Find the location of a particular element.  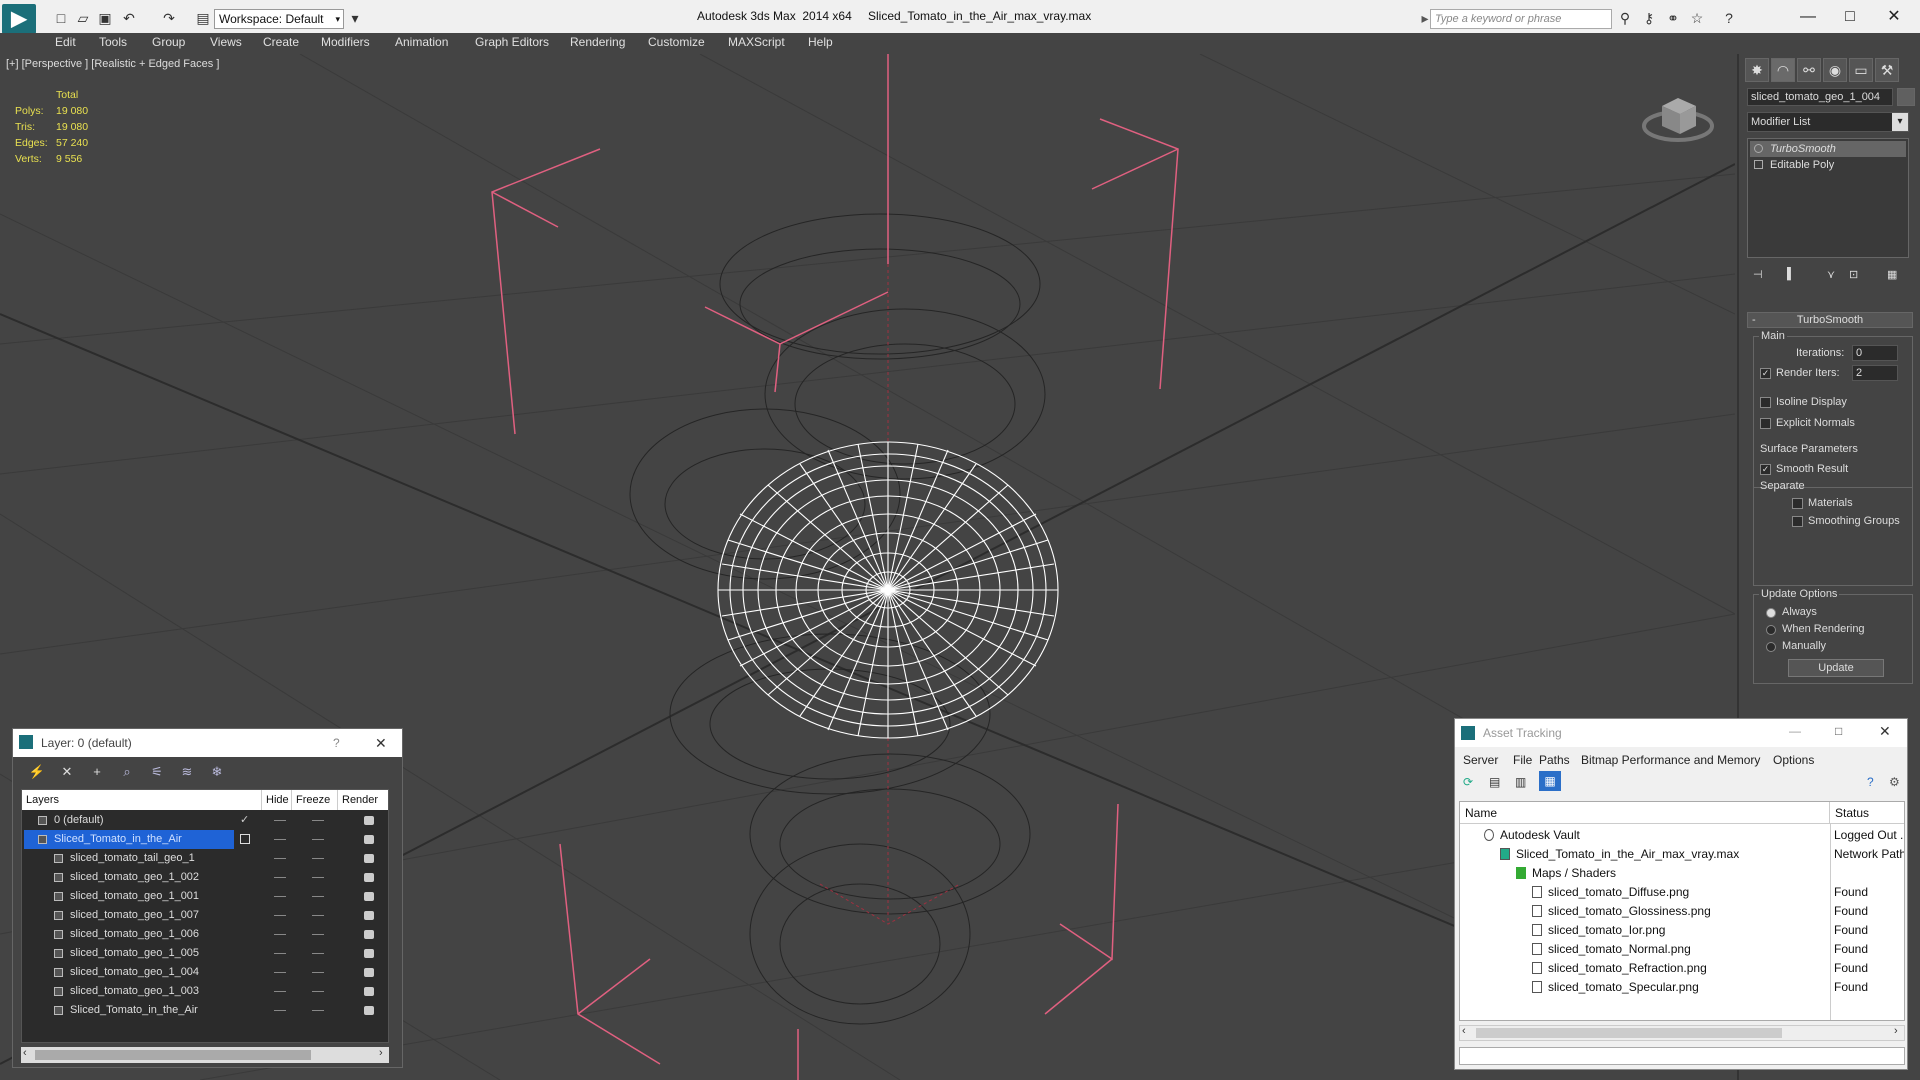

layer-object-row: sliced_tomato_geo_1_002 is located at coordinates (205, 877).